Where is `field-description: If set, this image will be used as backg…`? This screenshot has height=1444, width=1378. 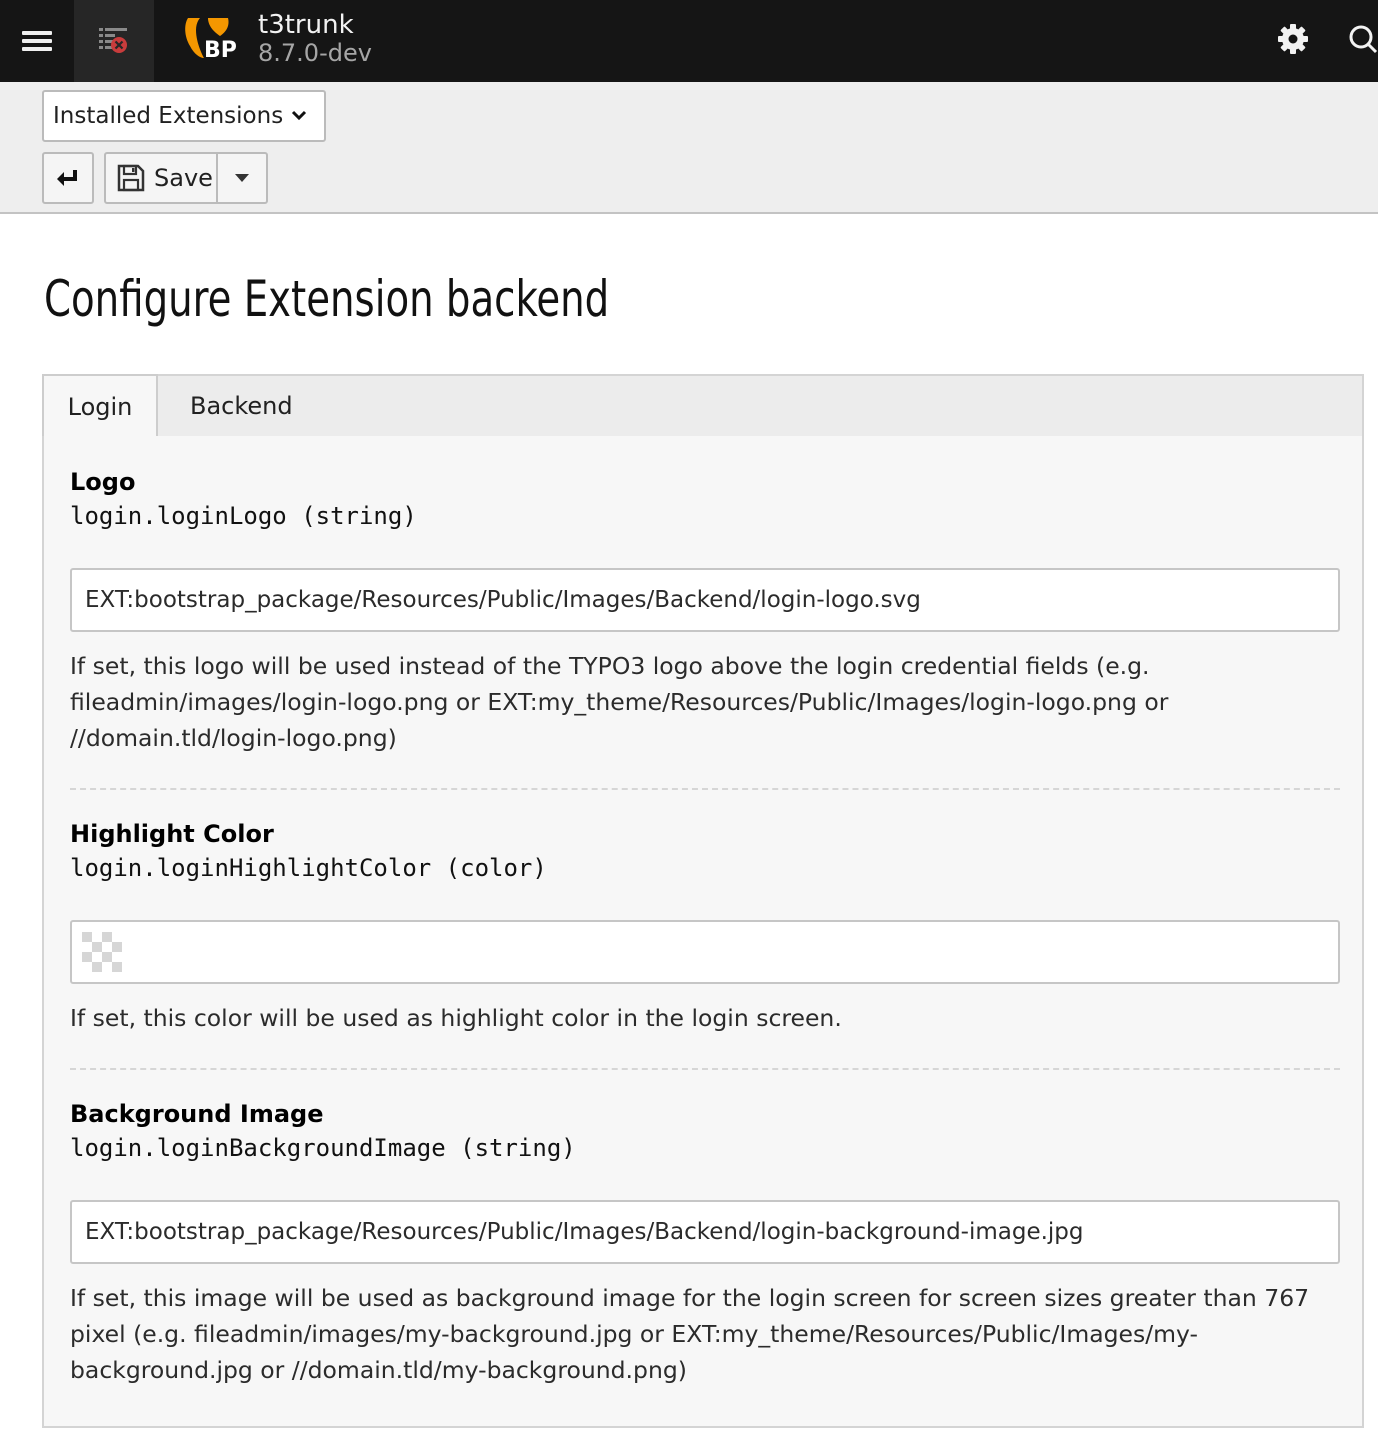 field-description: If set, this image will be used as backg… is located at coordinates (690, 1334).